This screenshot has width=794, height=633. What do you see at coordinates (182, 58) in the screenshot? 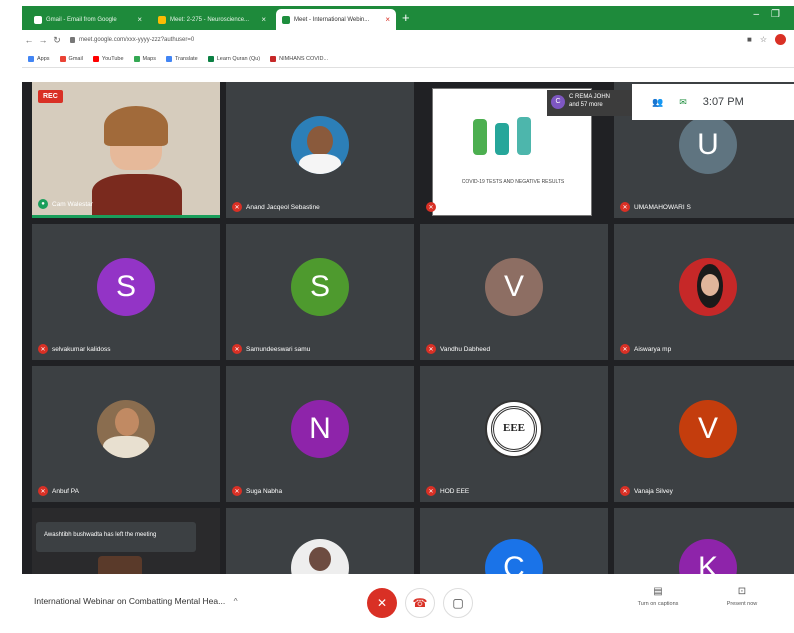
I see `bookmark-translate: Translate` at bounding box center [182, 58].